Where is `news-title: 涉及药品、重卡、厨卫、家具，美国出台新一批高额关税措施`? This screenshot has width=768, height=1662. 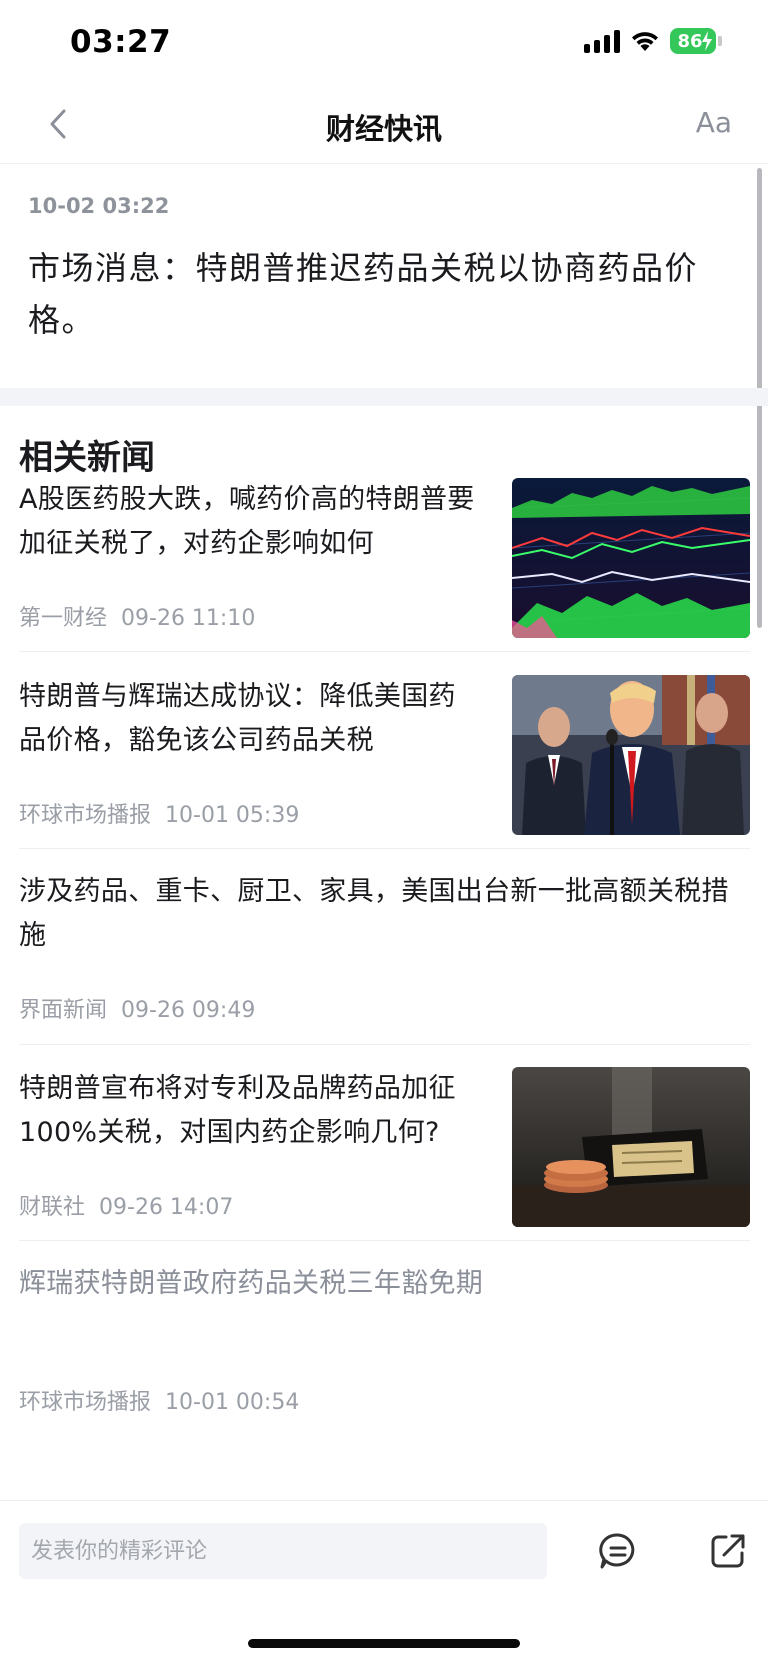 news-title: 涉及药品、重卡、厨卫、家具，美国出台新一批高额关税措施 is located at coordinates (374, 913).